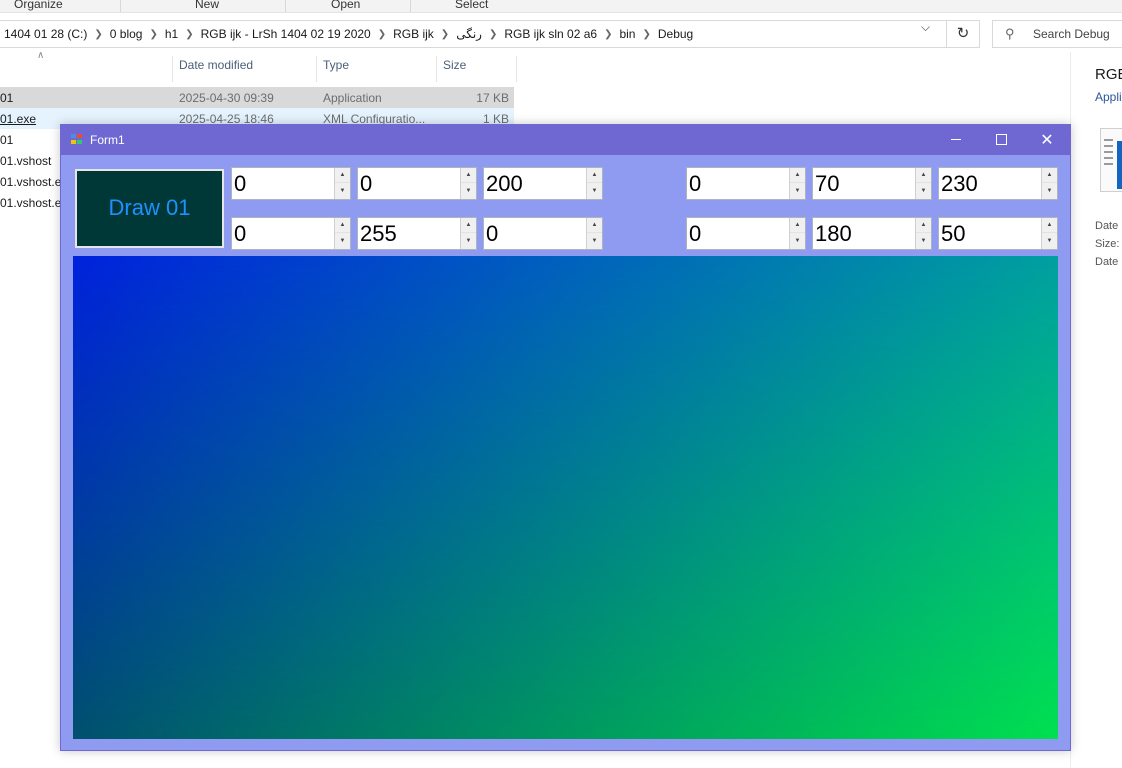 The width and height of the screenshot is (1122, 768). I want to click on search-input: ⚲ Search Debug, so click(1057, 34).